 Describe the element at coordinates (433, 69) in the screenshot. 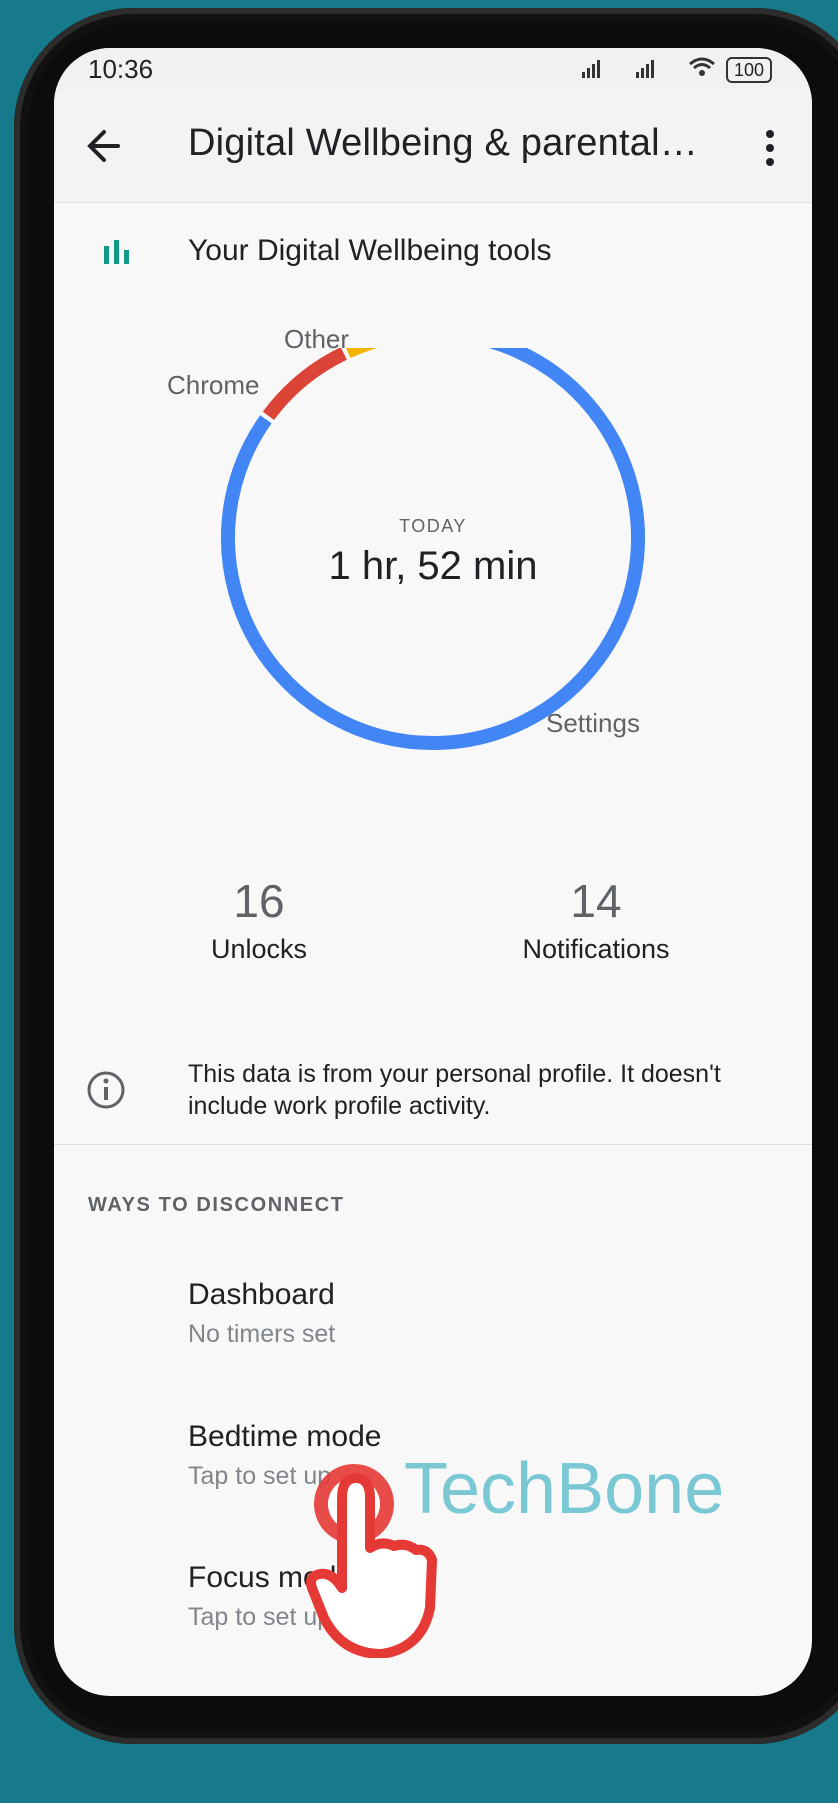

I see `status-bar: 10:36 100` at that location.